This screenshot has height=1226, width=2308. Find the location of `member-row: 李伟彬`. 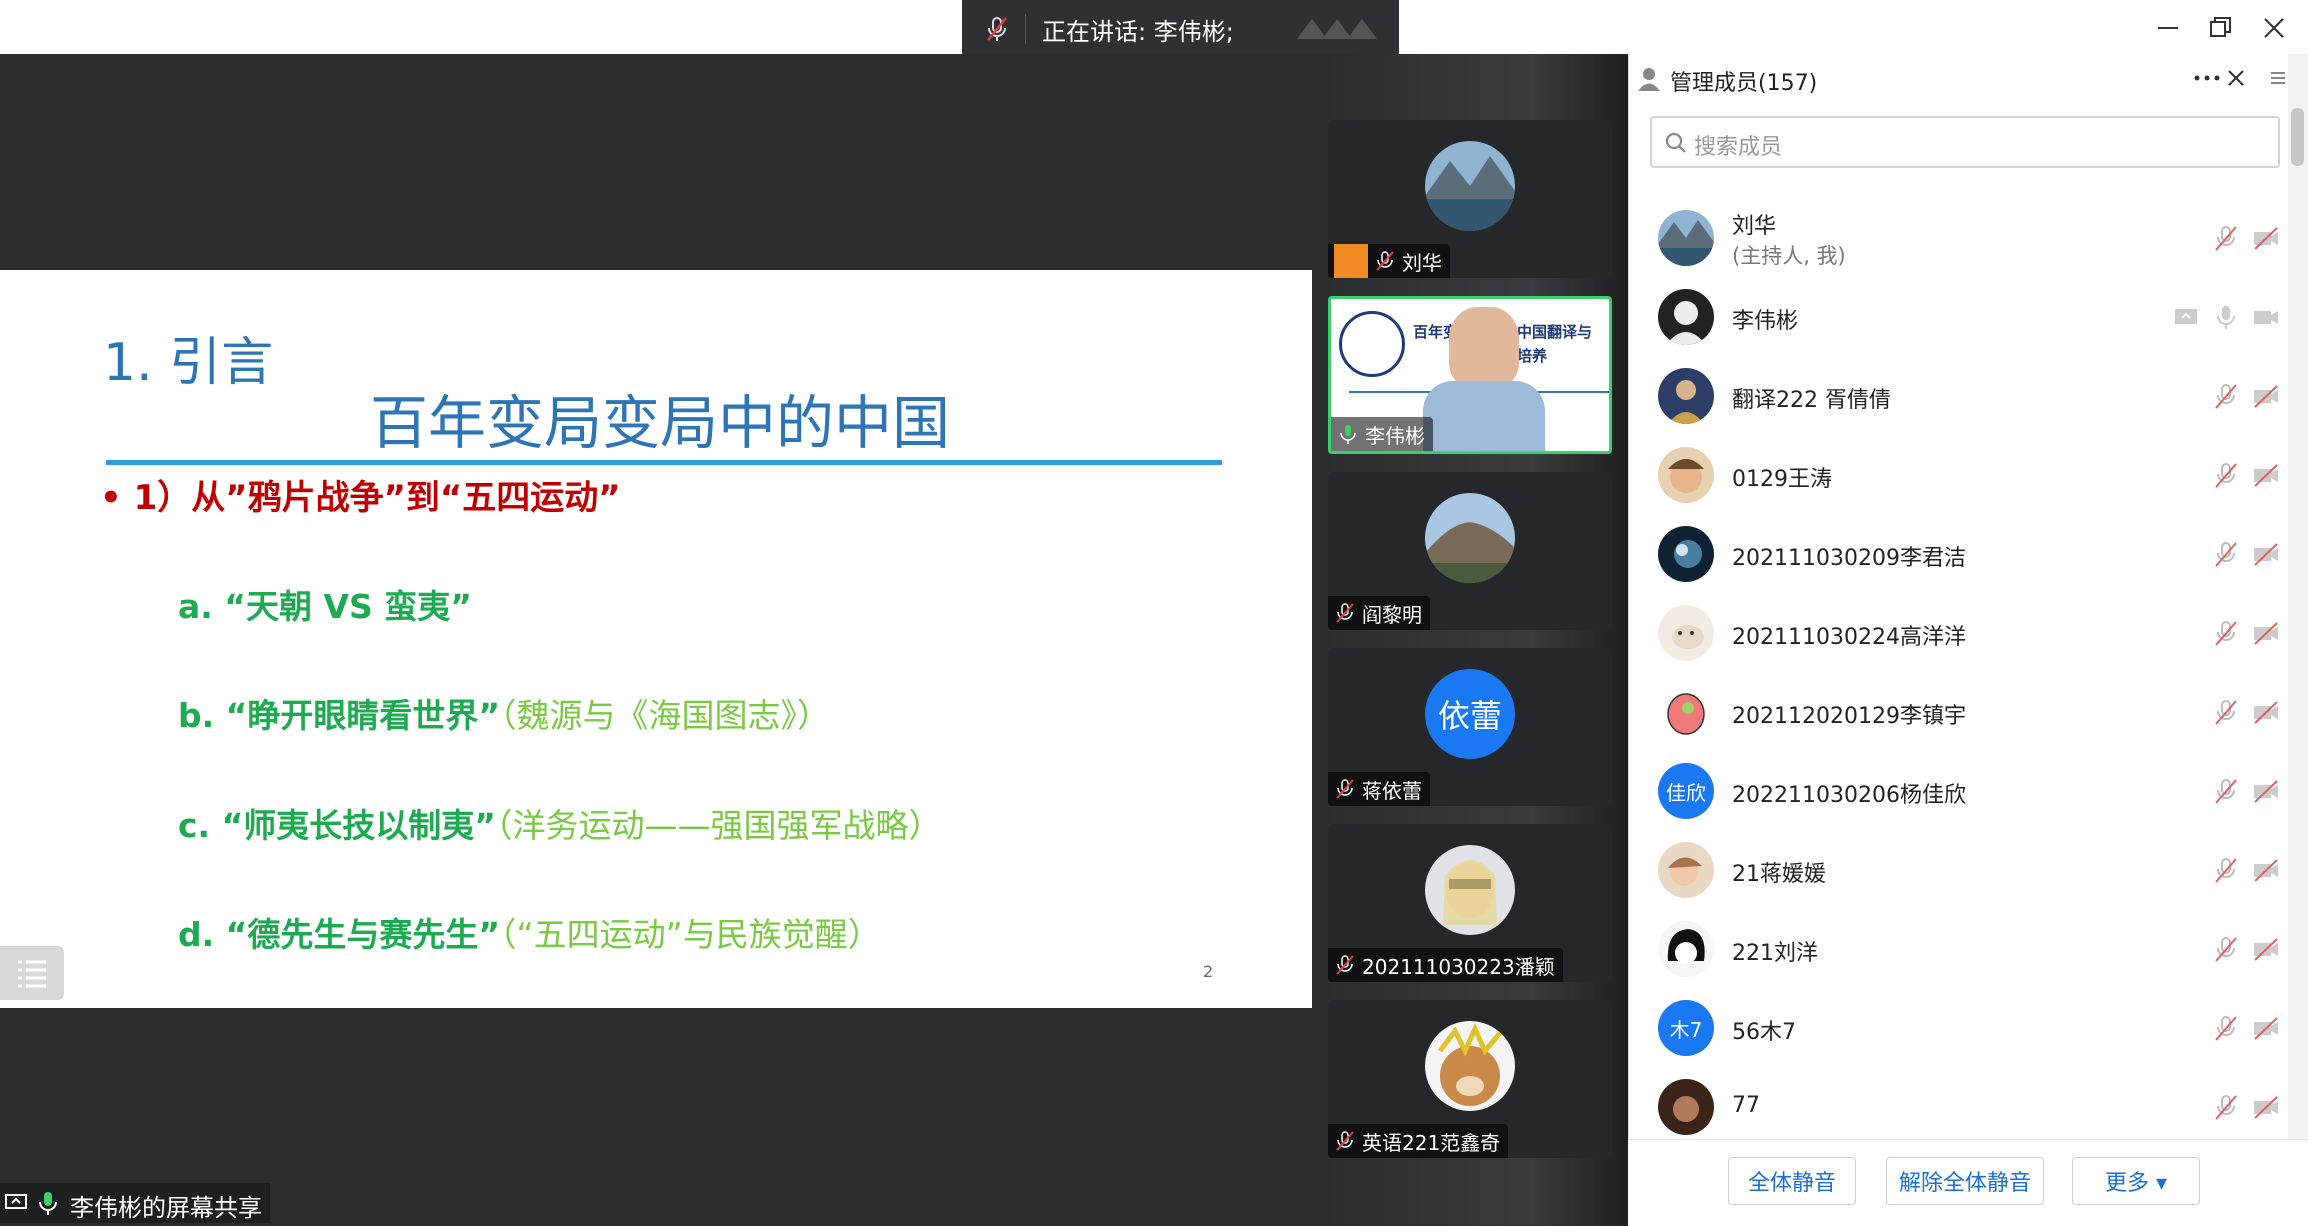

member-row: 李伟彬 is located at coordinates (1958, 316).